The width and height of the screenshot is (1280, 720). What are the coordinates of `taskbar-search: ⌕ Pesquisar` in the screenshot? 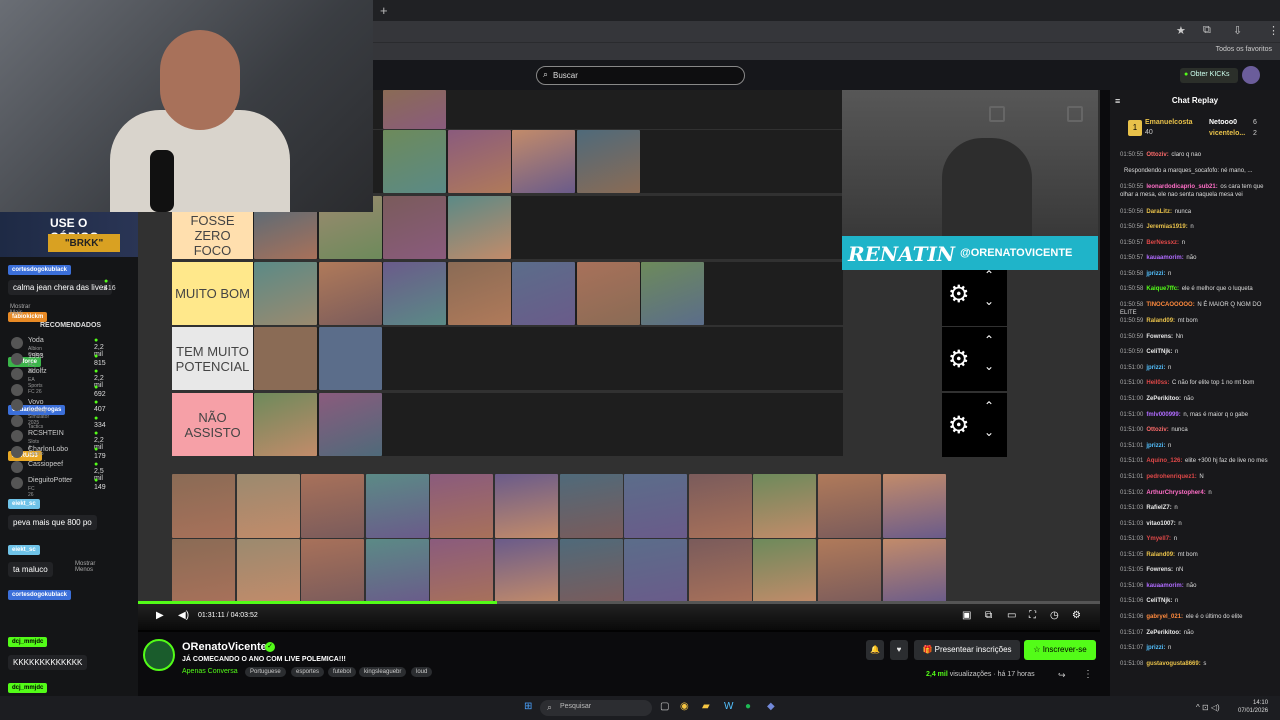 It's located at (596, 708).